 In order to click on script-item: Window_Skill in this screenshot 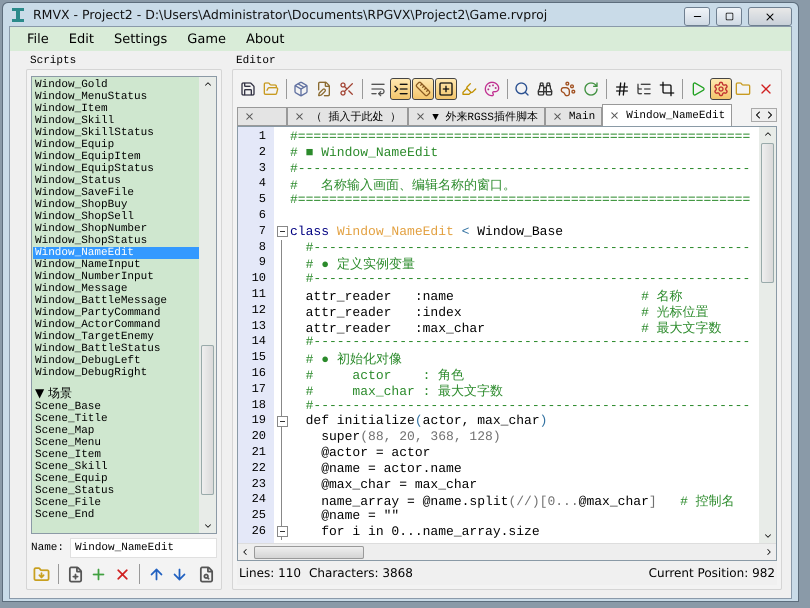, I will do `click(116, 121)`.